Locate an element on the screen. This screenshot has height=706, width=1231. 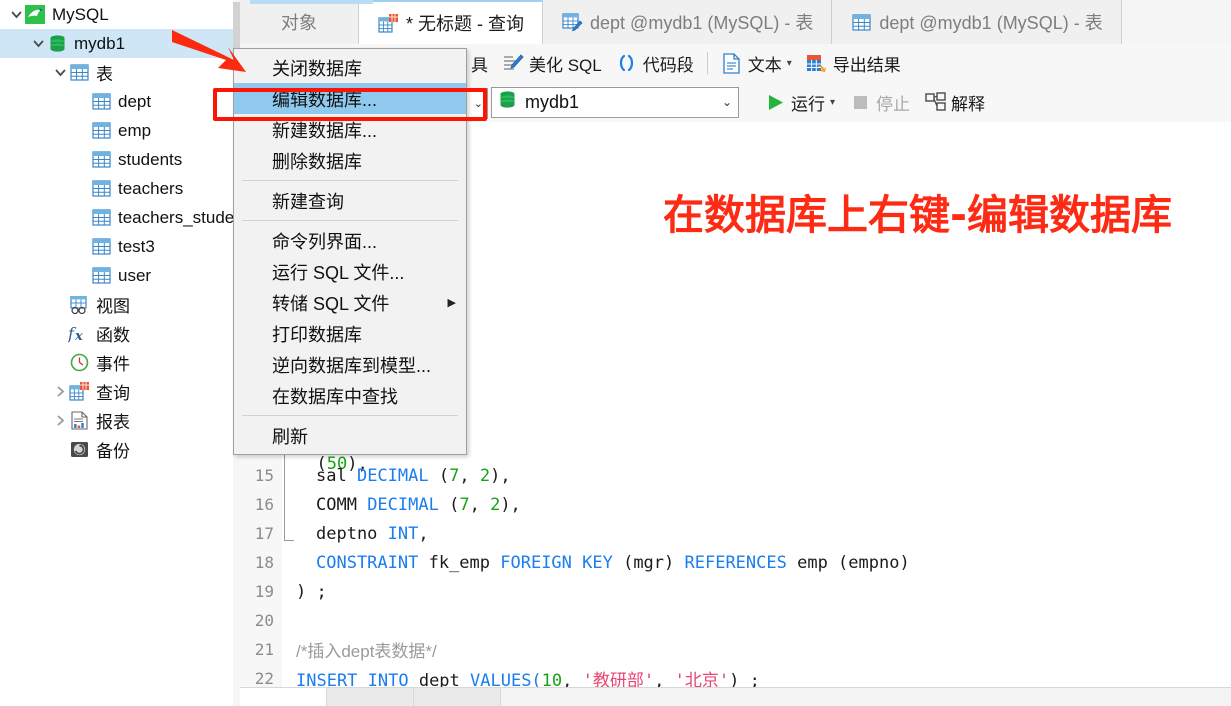
tree-item-备份: 备份 is located at coordinates (120, 449).